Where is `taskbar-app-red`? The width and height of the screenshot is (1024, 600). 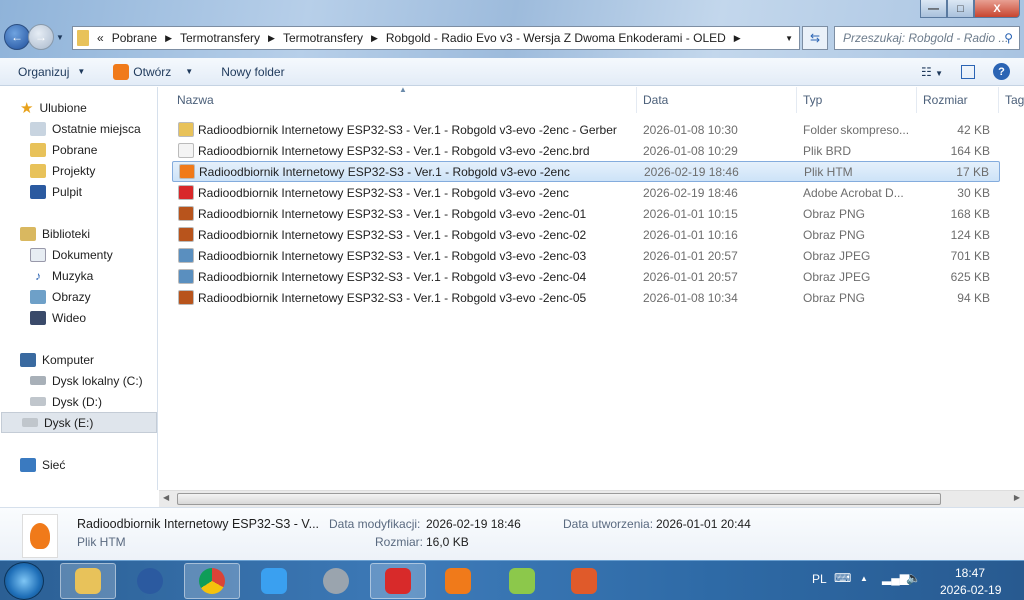
taskbar-app-red is located at coordinates (398, 581).